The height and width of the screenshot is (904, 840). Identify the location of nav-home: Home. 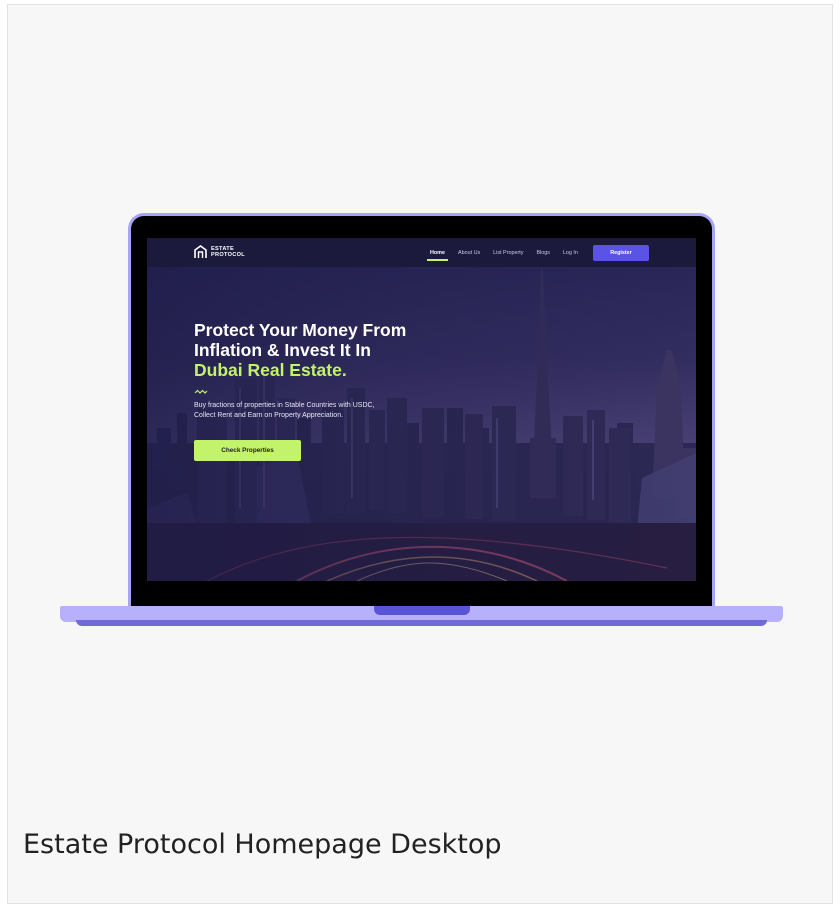
(437, 255).